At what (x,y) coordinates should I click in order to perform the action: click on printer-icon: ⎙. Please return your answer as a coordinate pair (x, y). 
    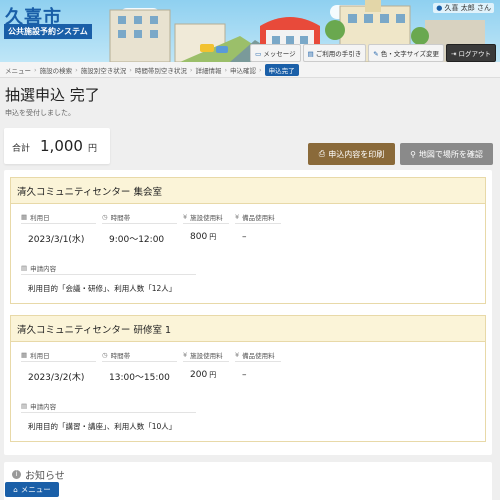
    Looking at the image, I should click on (322, 153).